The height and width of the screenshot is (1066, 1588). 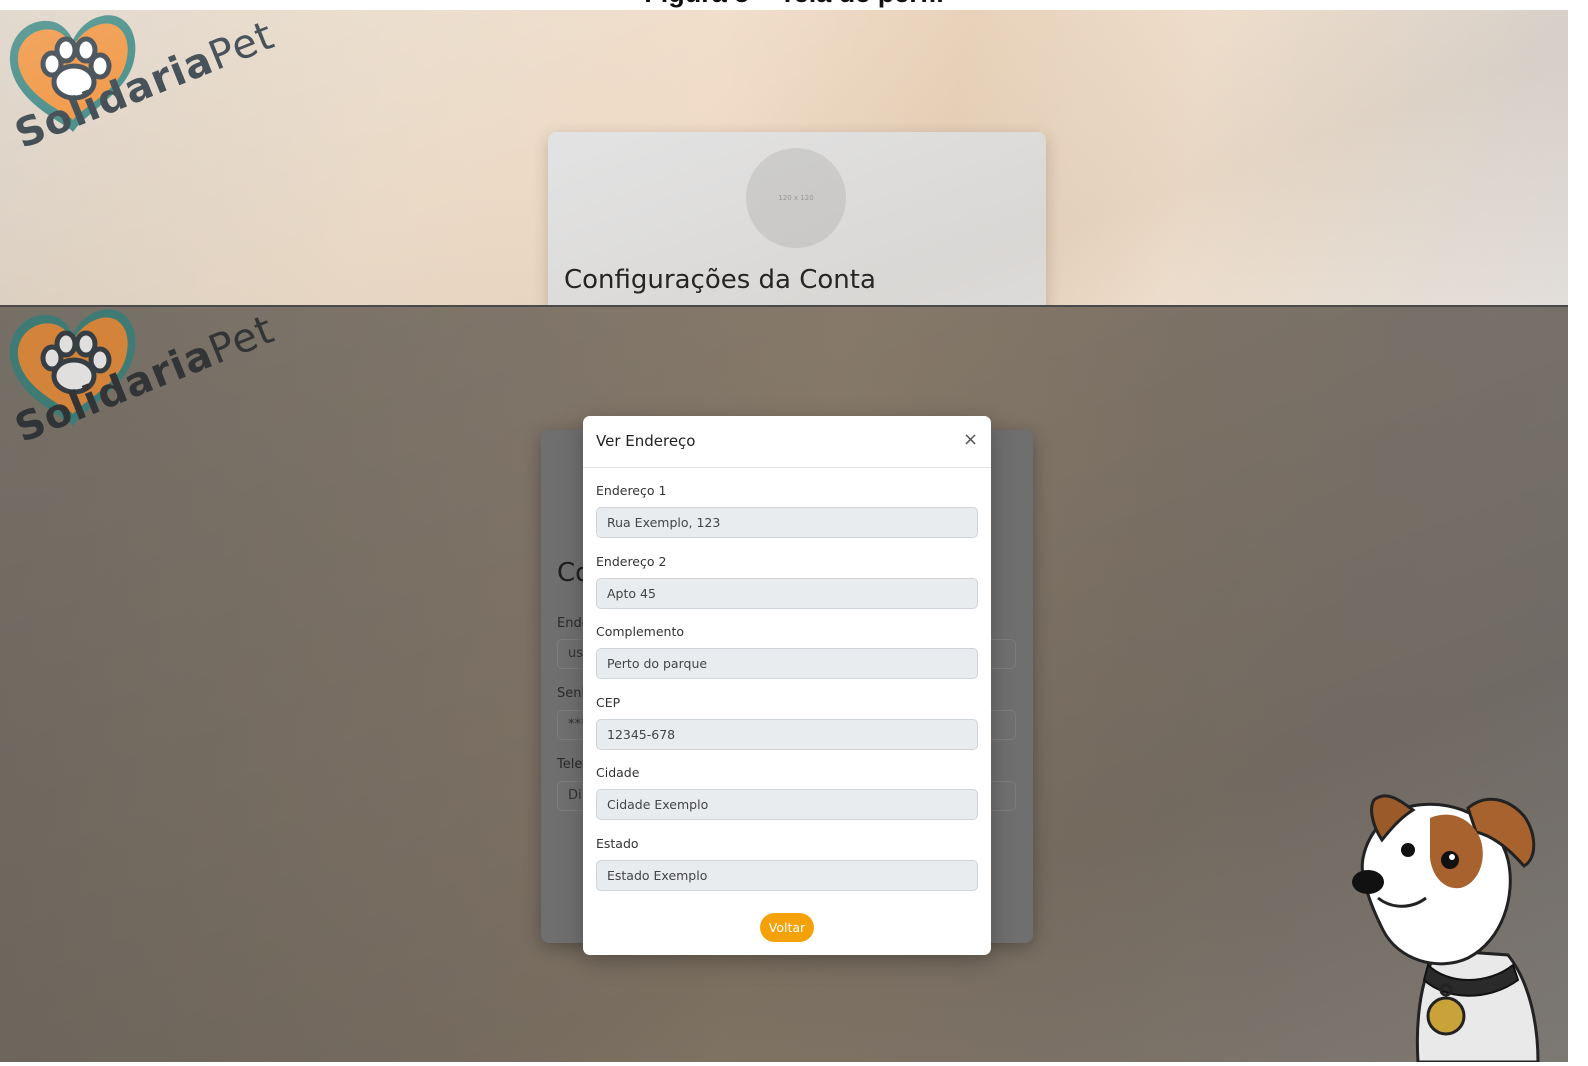 What do you see at coordinates (970, 440) in the screenshot?
I see `close-icon: ×` at bounding box center [970, 440].